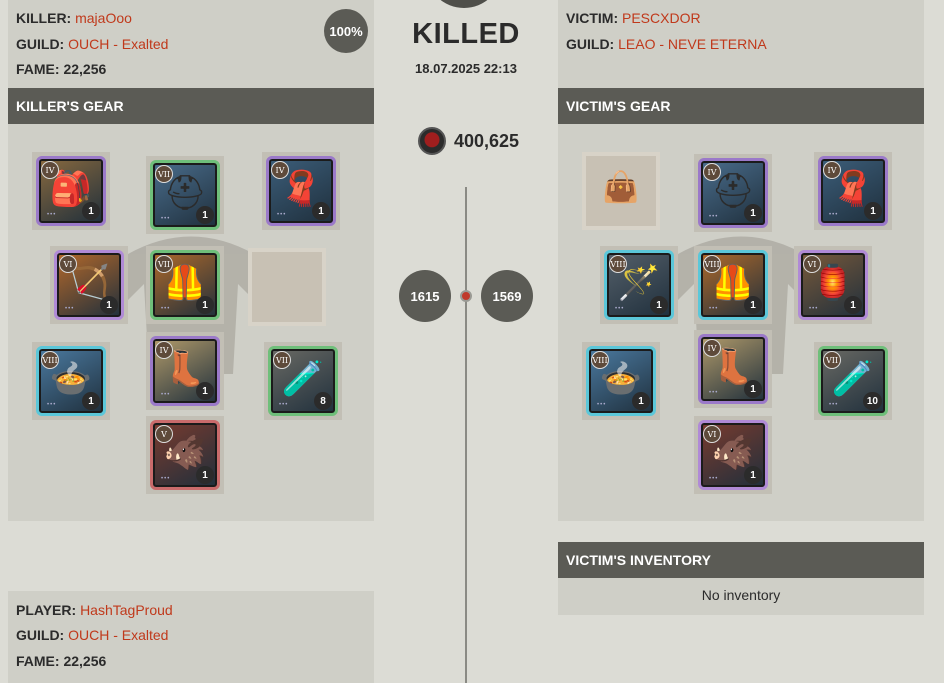 The height and width of the screenshot is (683, 944). Describe the element at coordinates (346, 31) in the screenshot. I see `damage-percent-badge: 100%` at that location.